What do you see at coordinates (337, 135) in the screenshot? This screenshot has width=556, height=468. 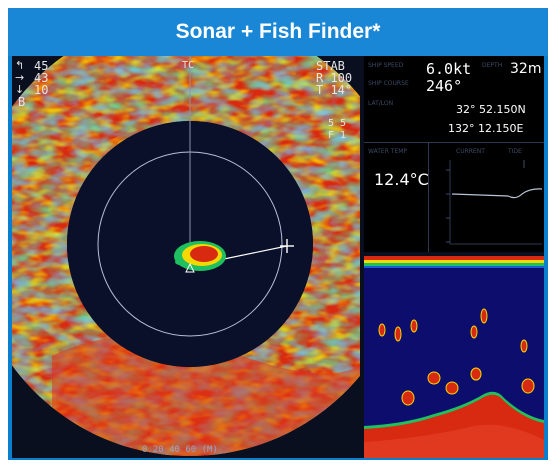 I see `side-value-2: F 1` at bounding box center [337, 135].